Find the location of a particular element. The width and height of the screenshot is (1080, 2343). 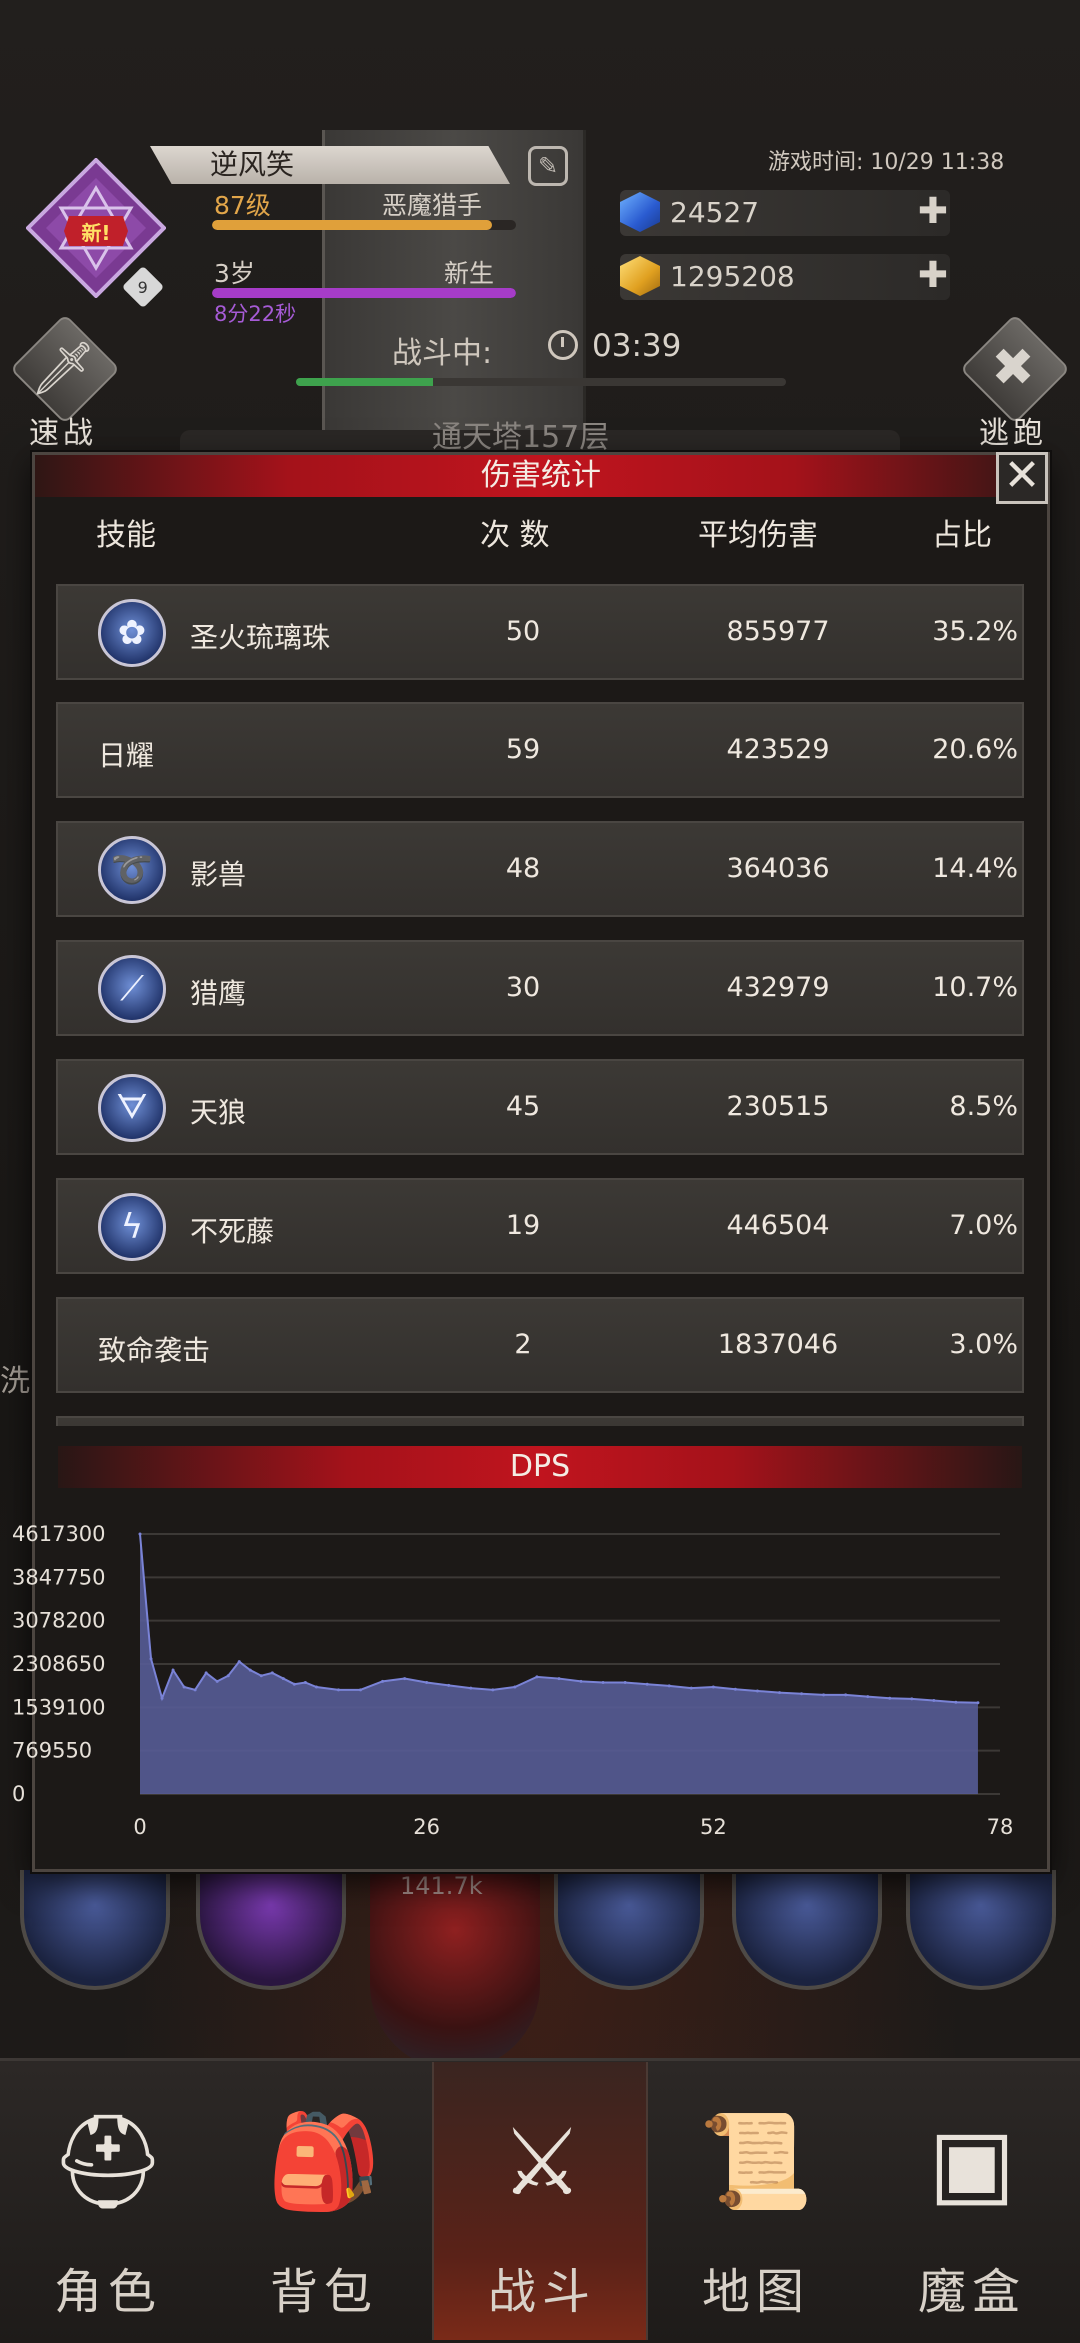

nav-label: 战斗 is located at coordinates (541, 2292).